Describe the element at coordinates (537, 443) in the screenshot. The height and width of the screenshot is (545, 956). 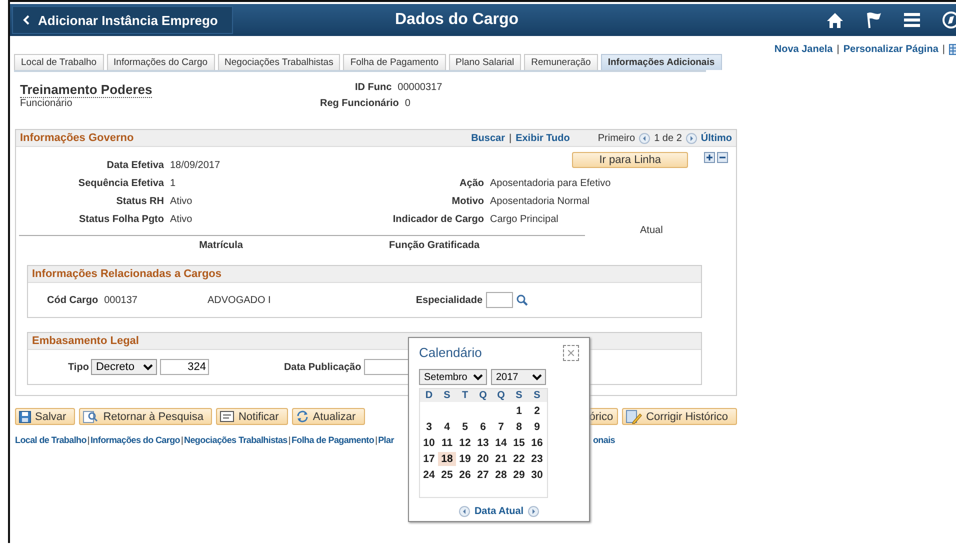
I see `calendar-day: 16` at that location.